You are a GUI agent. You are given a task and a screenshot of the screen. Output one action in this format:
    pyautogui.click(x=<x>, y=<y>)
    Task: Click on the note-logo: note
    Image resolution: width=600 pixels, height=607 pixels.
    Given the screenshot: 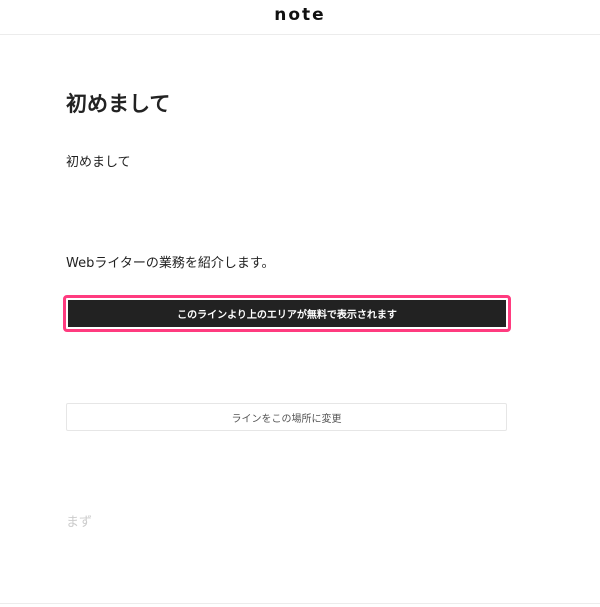 What is the action you would take?
    pyautogui.click(x=300, y=15)
    